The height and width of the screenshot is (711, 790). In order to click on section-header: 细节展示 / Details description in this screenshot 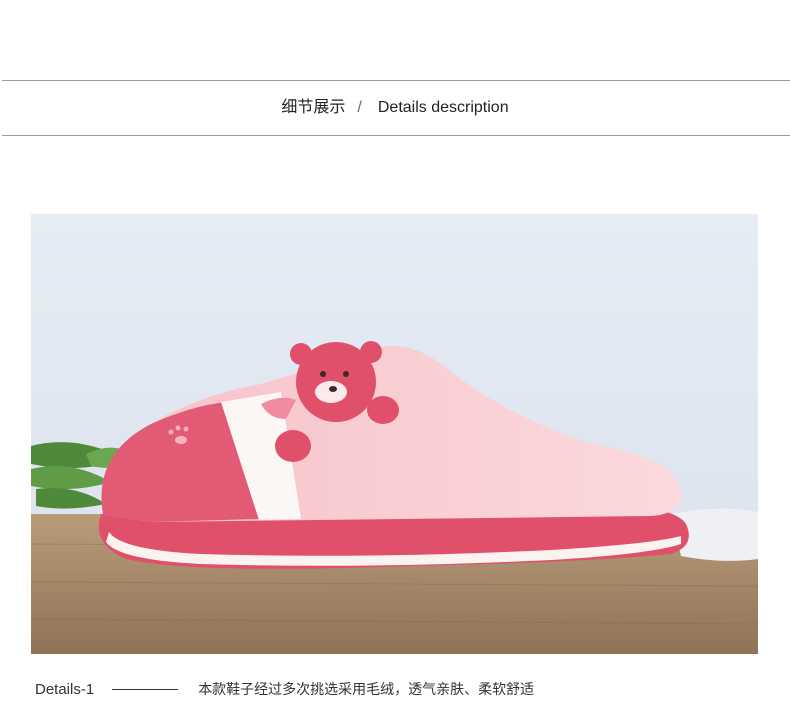, I will do `click(395, 108)`.